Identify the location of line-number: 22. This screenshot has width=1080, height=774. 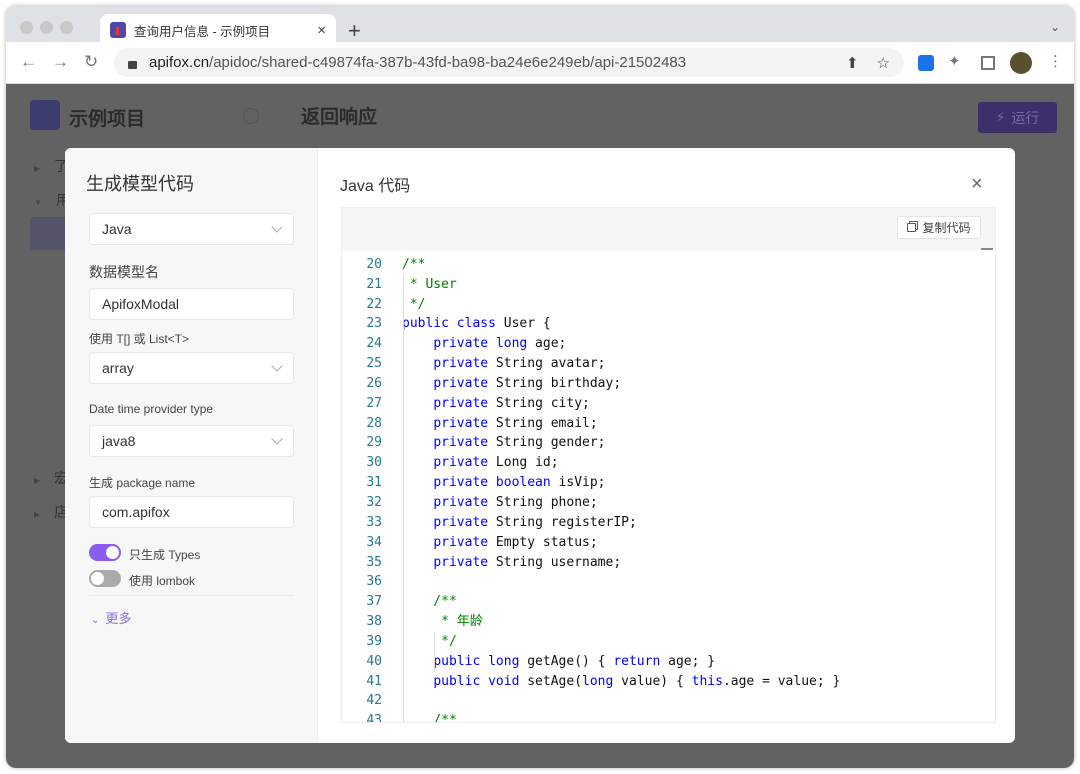
(374, 304).